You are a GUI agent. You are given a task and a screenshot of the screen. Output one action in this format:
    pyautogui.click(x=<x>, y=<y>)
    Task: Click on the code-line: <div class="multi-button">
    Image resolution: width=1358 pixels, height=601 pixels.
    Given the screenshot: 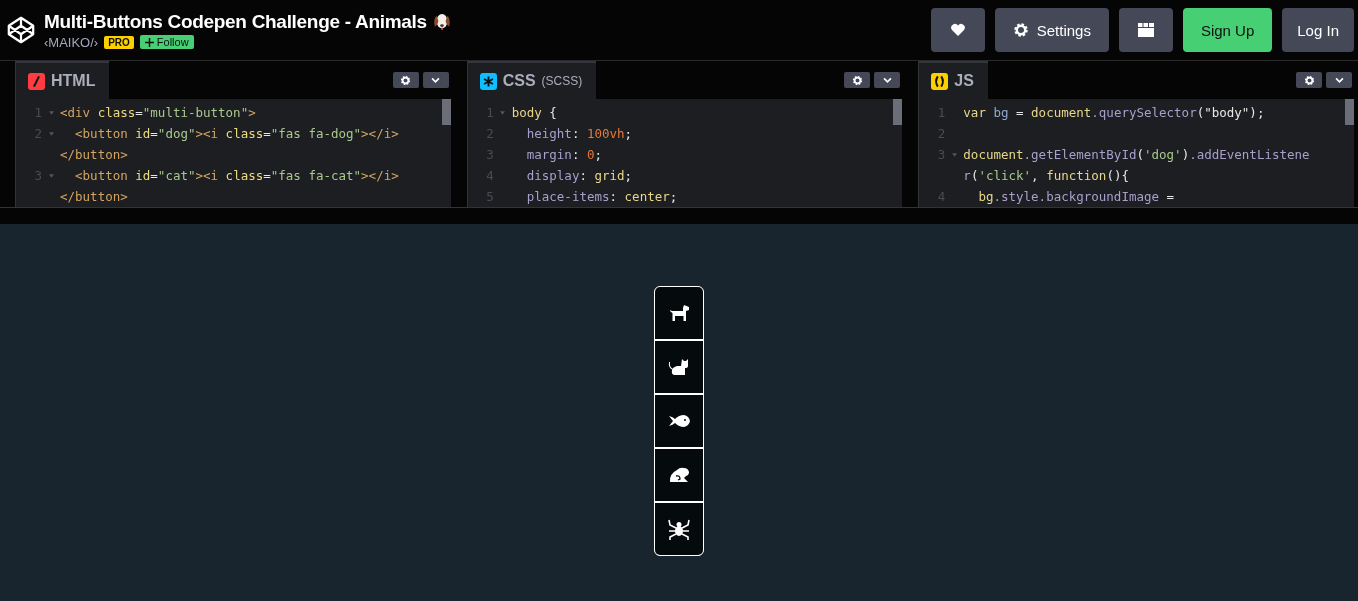 What is the action you would take?
    pyautogui.click(x=158, y=112)
    